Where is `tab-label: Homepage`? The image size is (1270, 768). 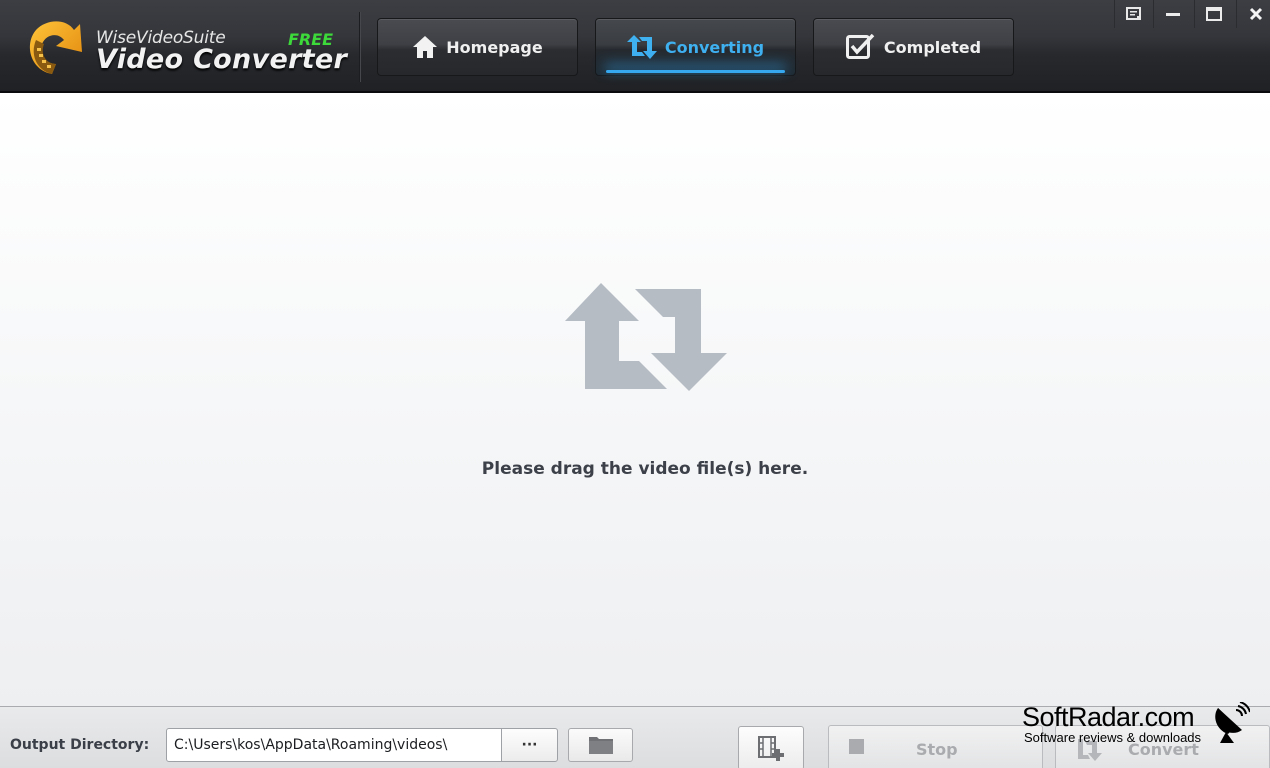
tab-label: Homepage is located at coordinates (494, 47).